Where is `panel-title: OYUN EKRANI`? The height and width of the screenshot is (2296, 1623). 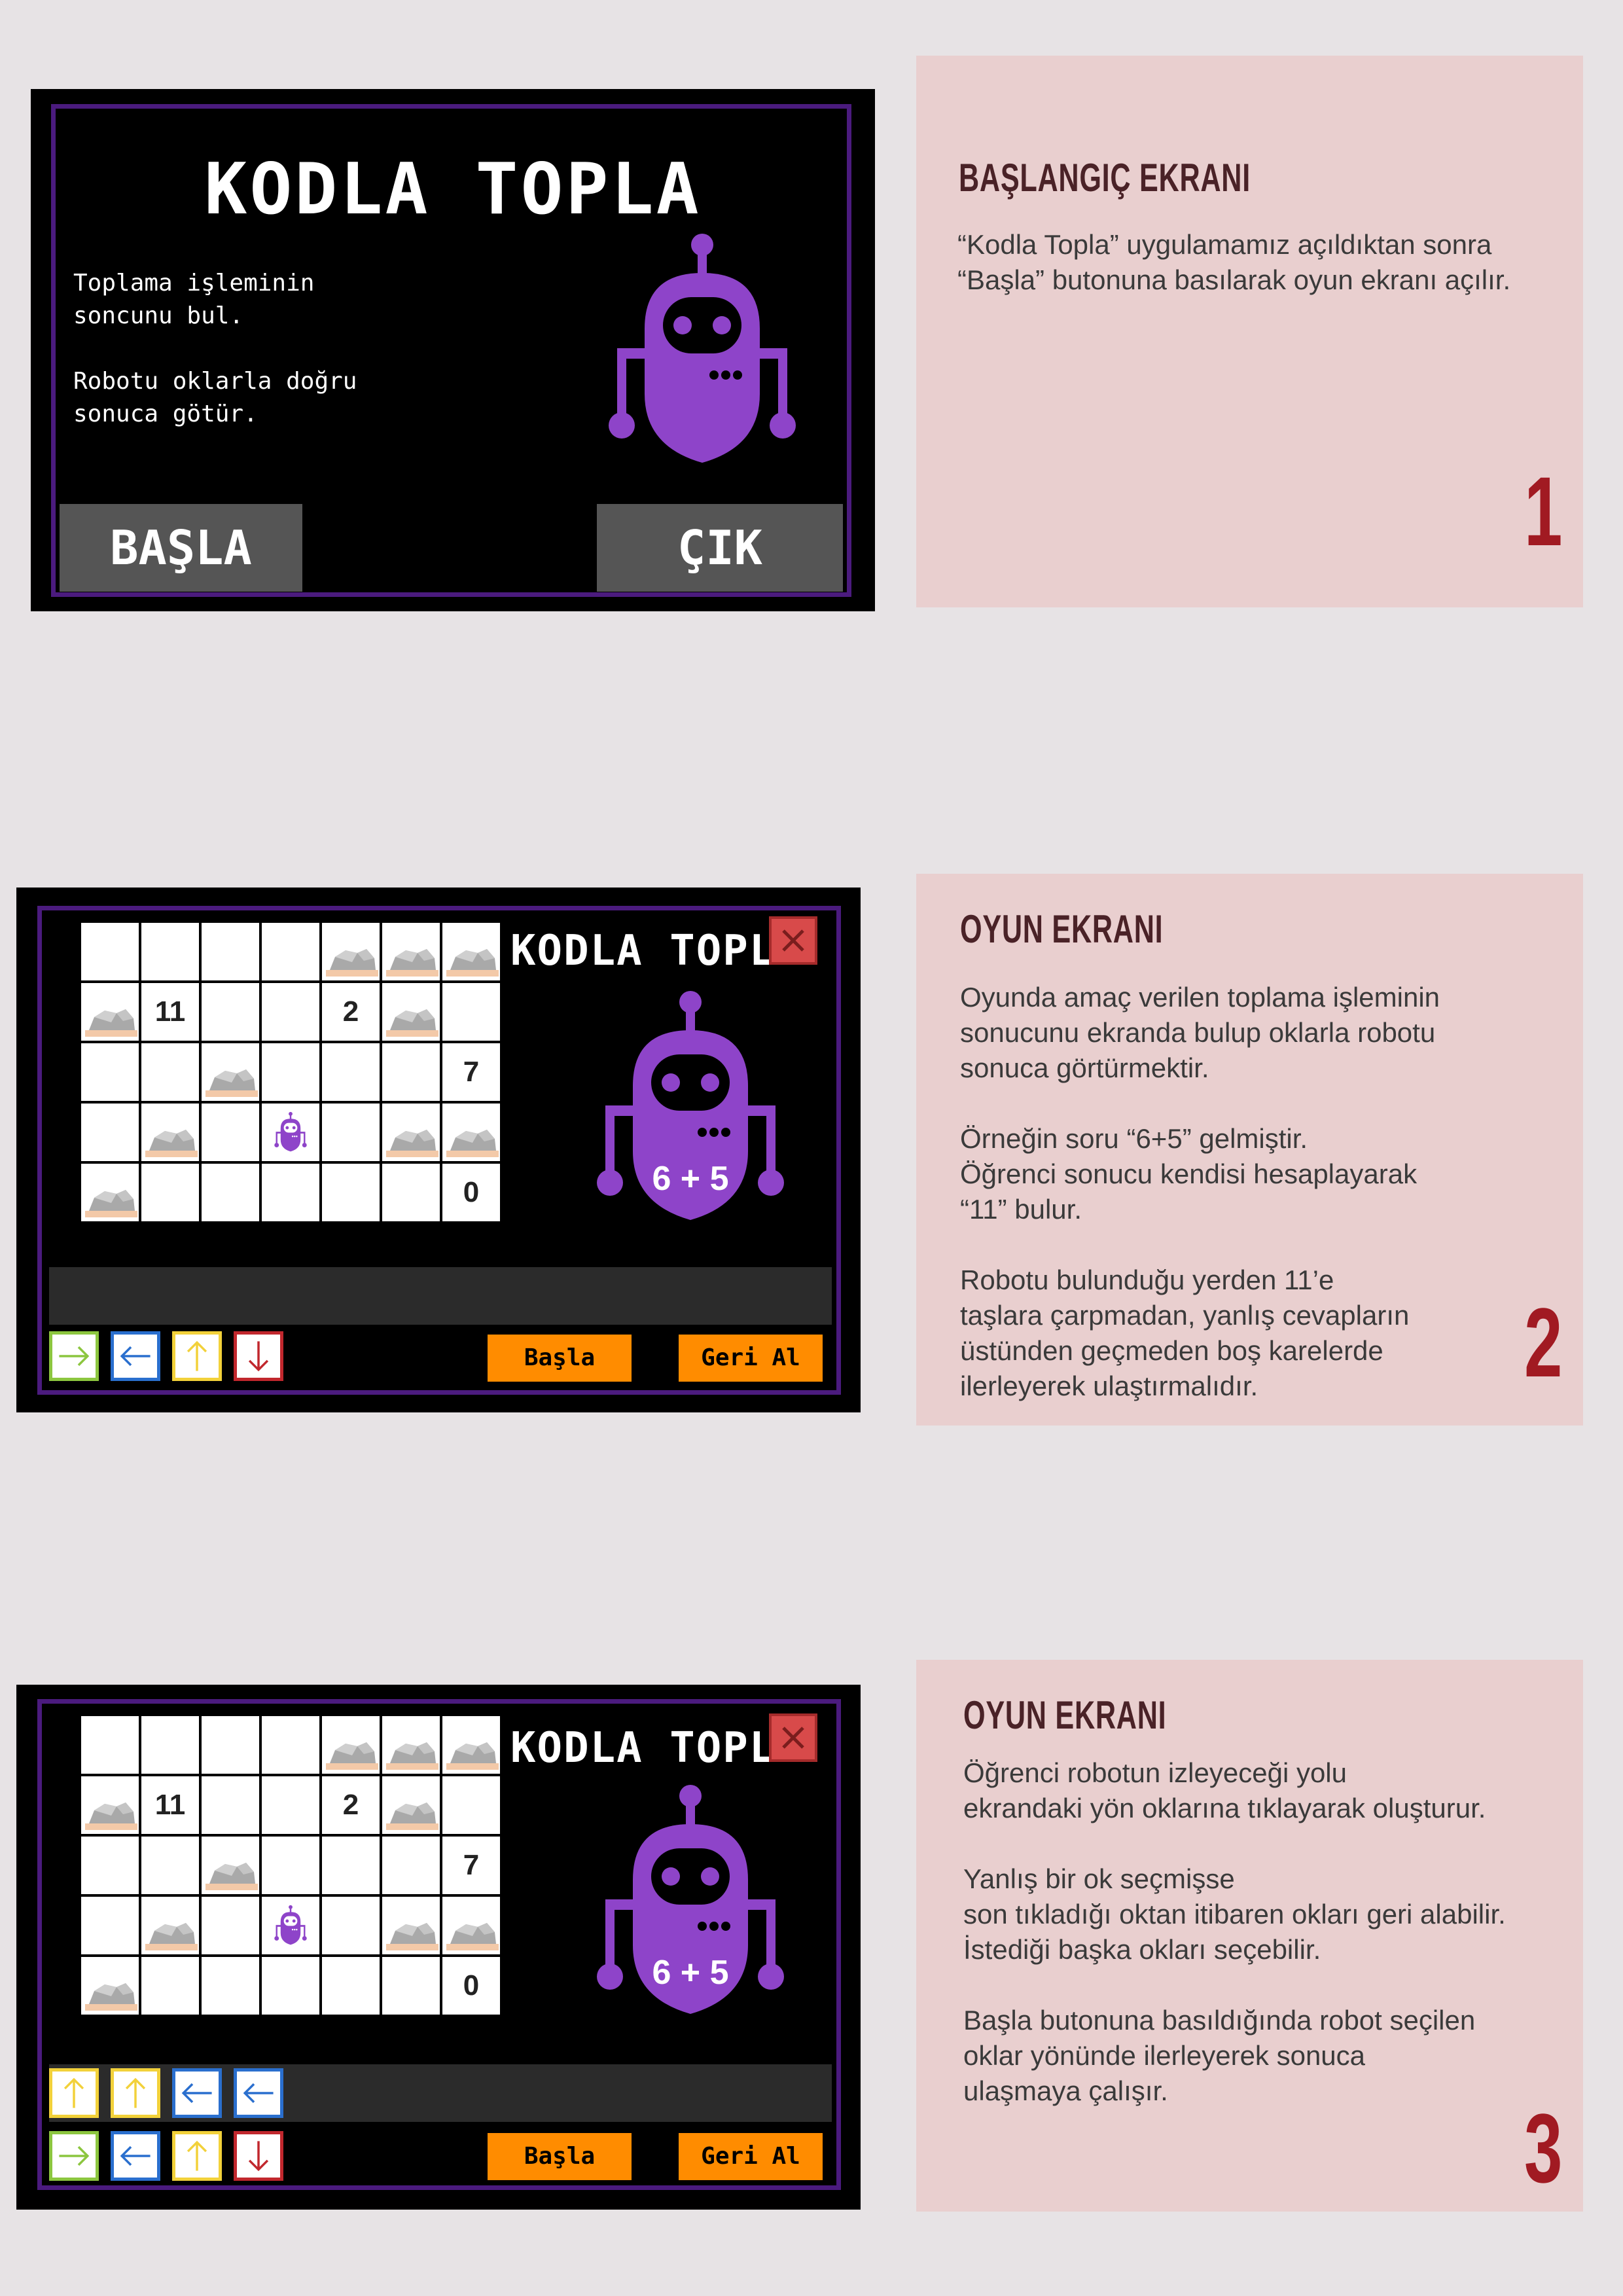 panel-title: OYUN EKRANI is located at coordinates (1065, 1715).